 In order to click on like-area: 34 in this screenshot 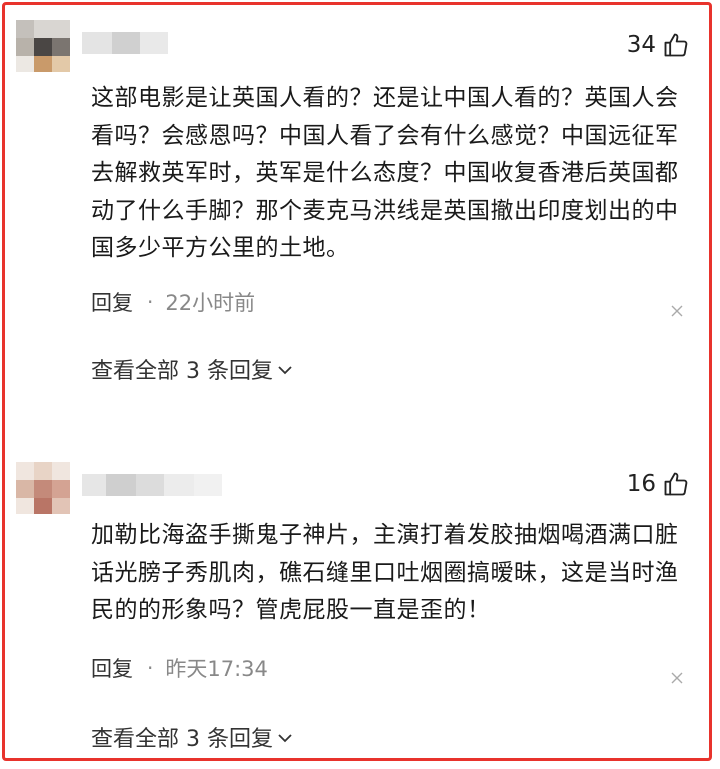, I will do `click(658, 45)`.